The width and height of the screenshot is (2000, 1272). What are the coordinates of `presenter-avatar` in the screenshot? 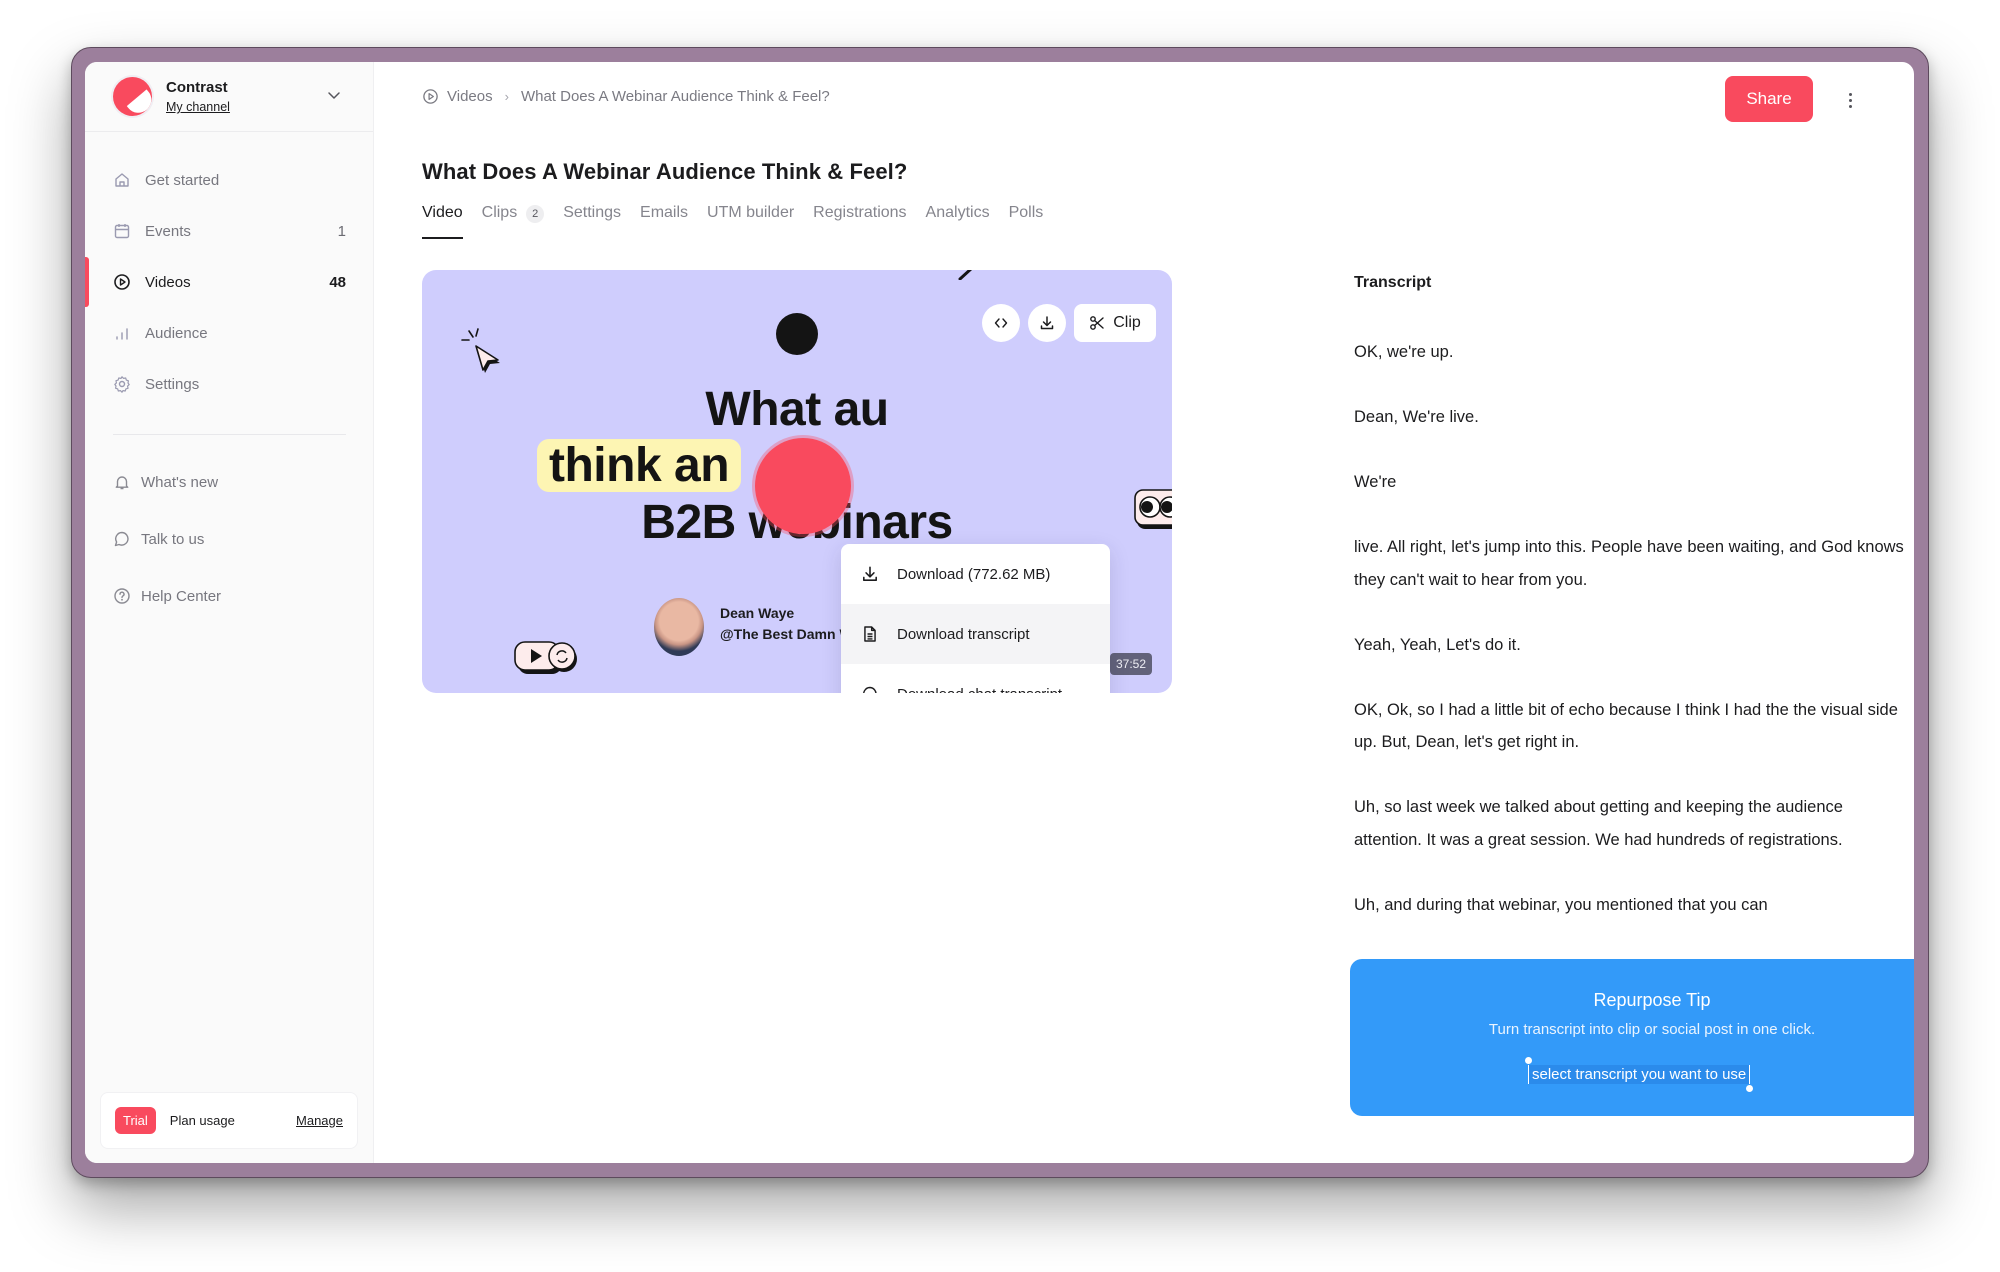 It's located at (679, 627).